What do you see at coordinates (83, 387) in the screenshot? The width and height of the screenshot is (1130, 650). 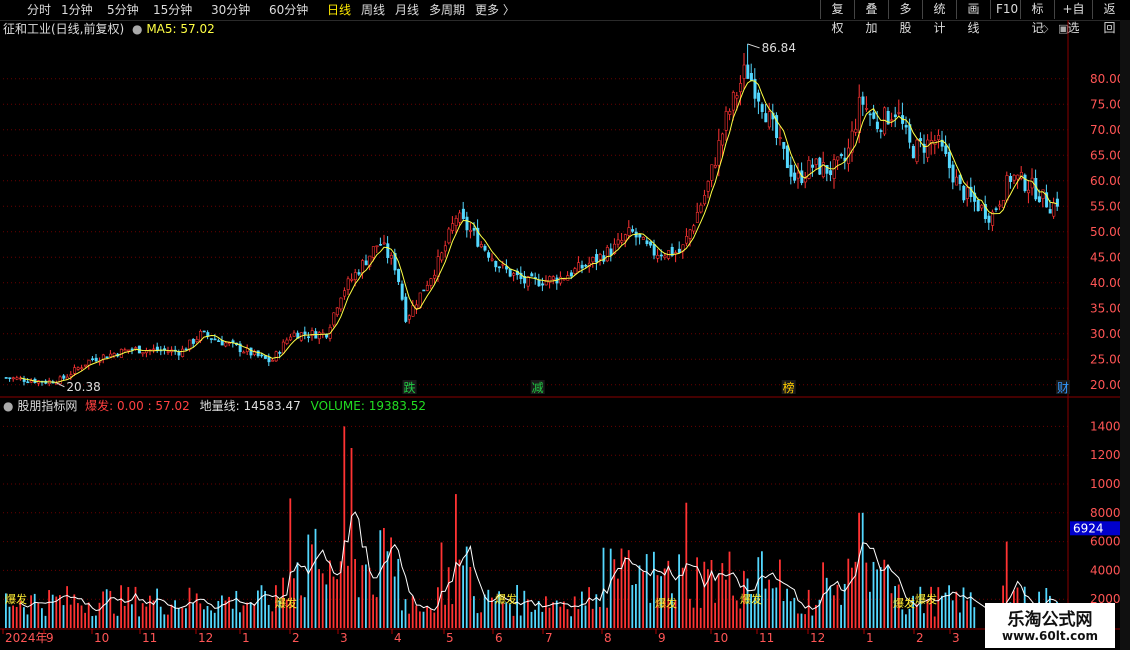 I see `low-price-label: 20.38` at bounding box center [83, 387].